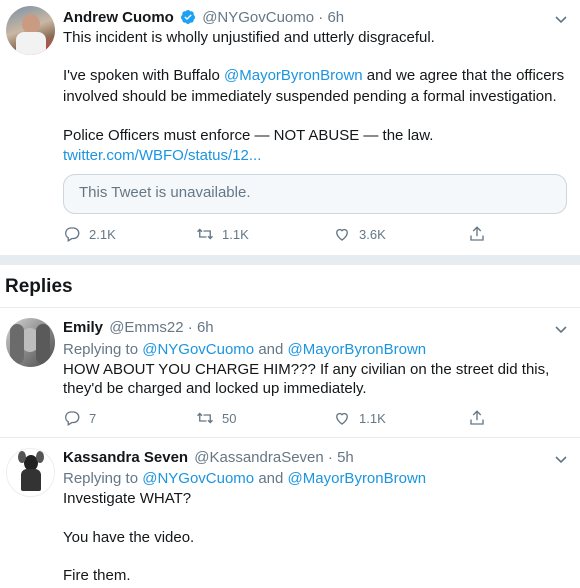  Describe the element at coordinates (372, 234) in the screenshot. I see `like-count: 3.6K` at that location.